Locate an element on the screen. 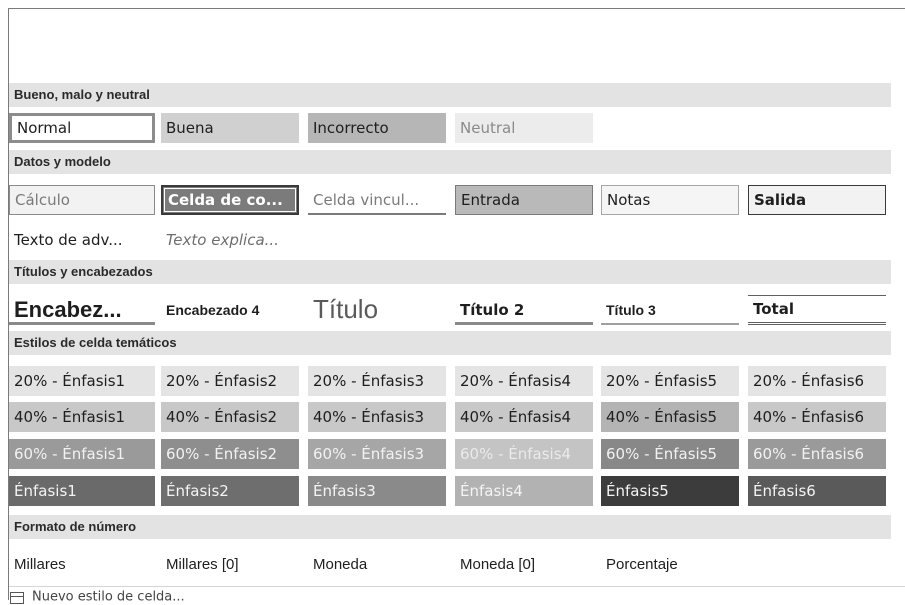  style-20-enfasis5: 20% - Énfasis5 is located at coordinates (670, 381).